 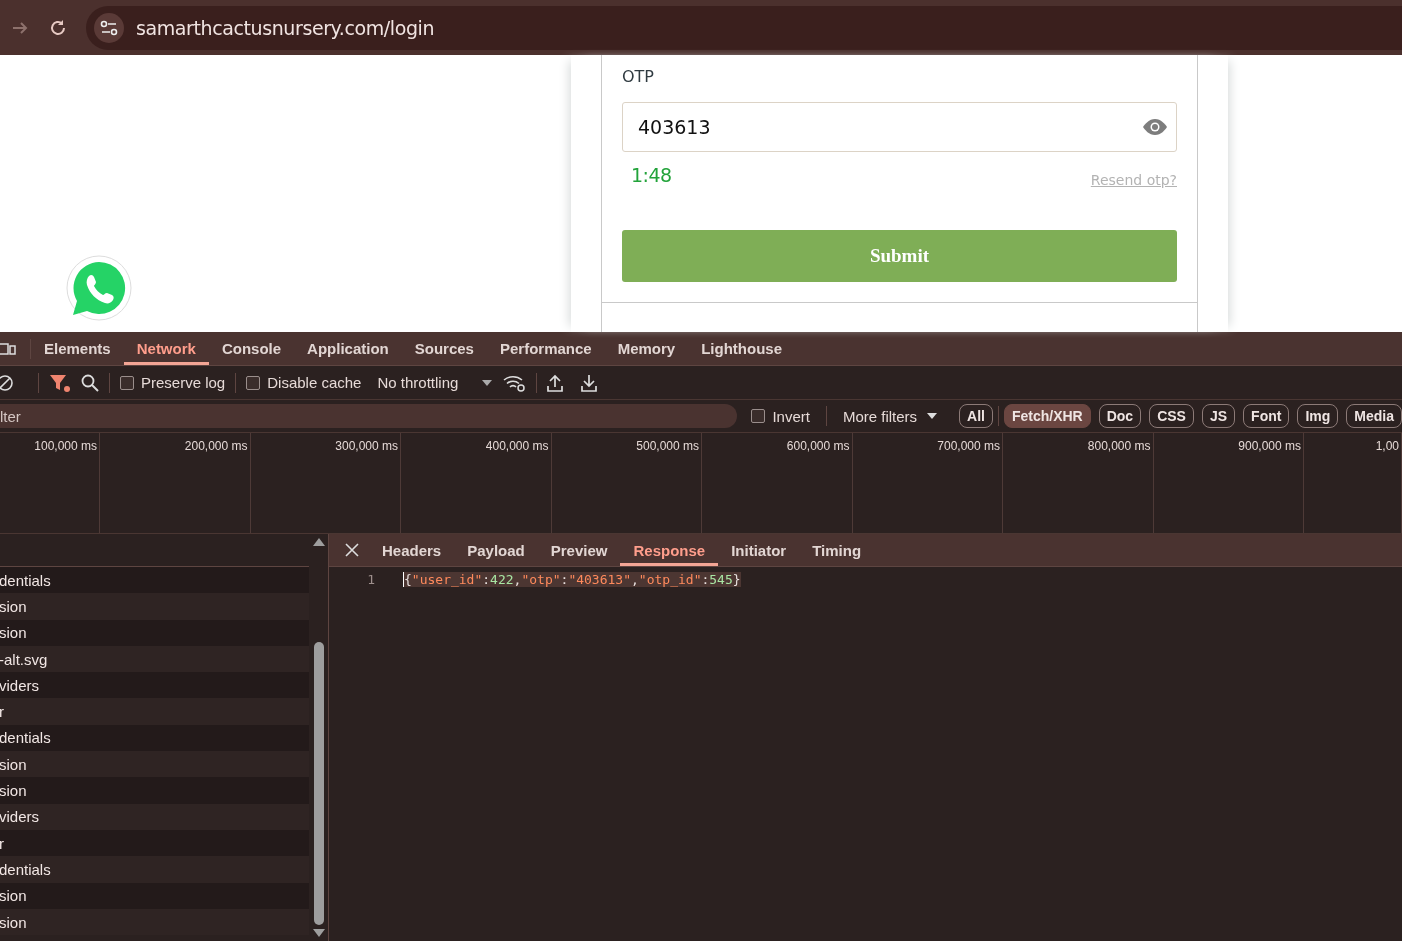 I want to click on throttling-dropdown: No throttling, so click(x=435, y=382).